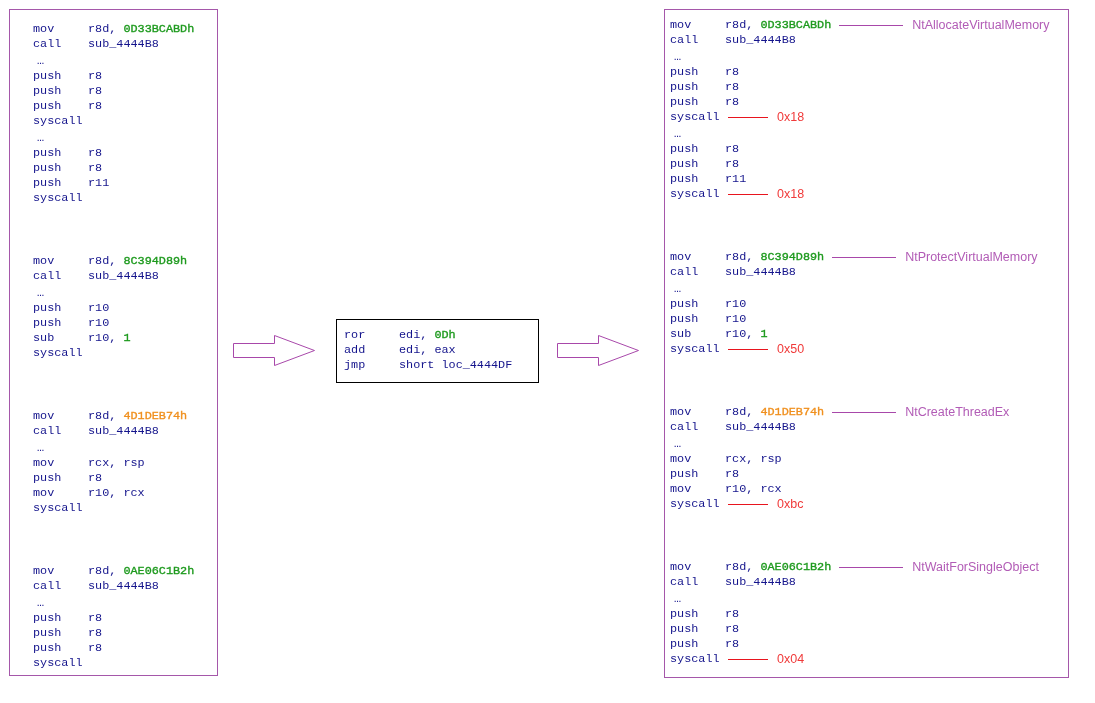 Image resolution: width=1095 pixels, height=703 pixels. I want to click on operand-text: r11, so click(99, 183).